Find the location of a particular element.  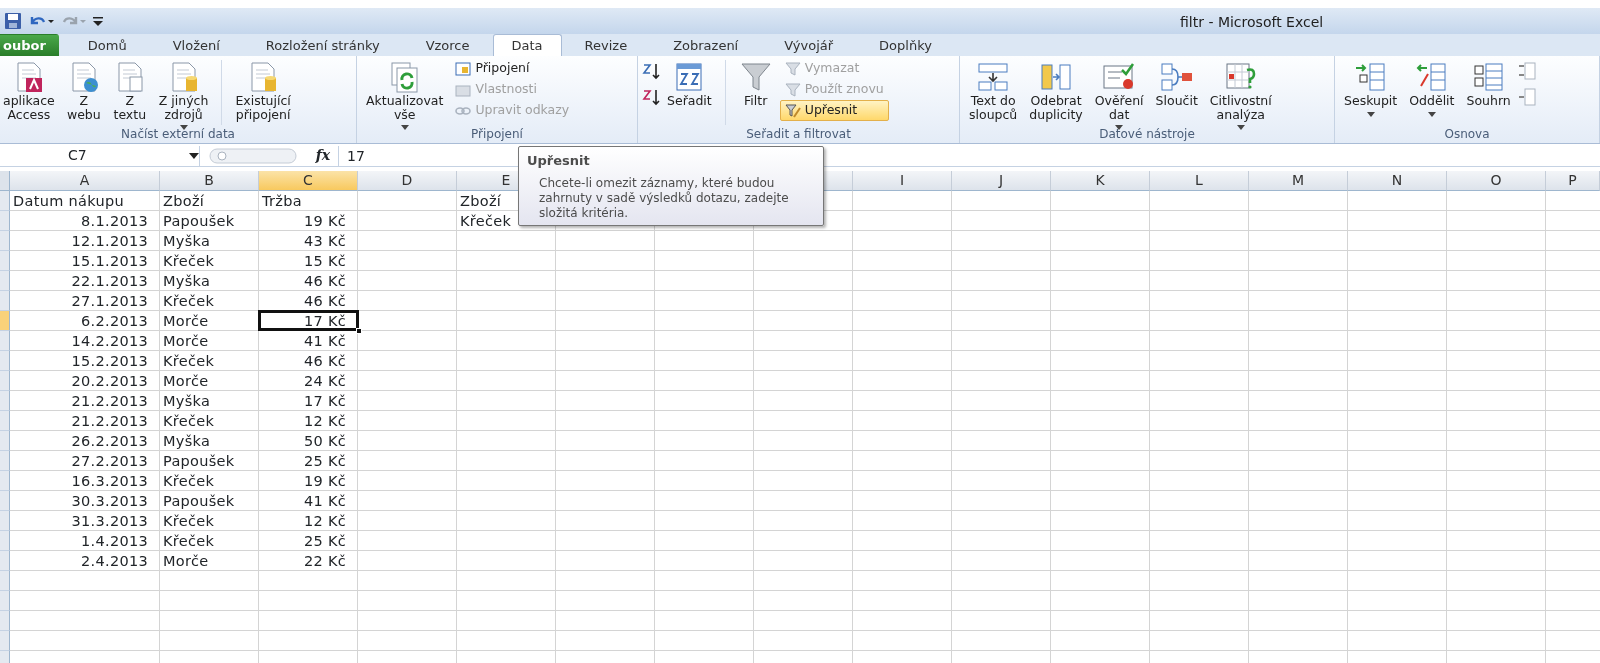

cell-text: 25 Kč is located at coordinates (324, 460).